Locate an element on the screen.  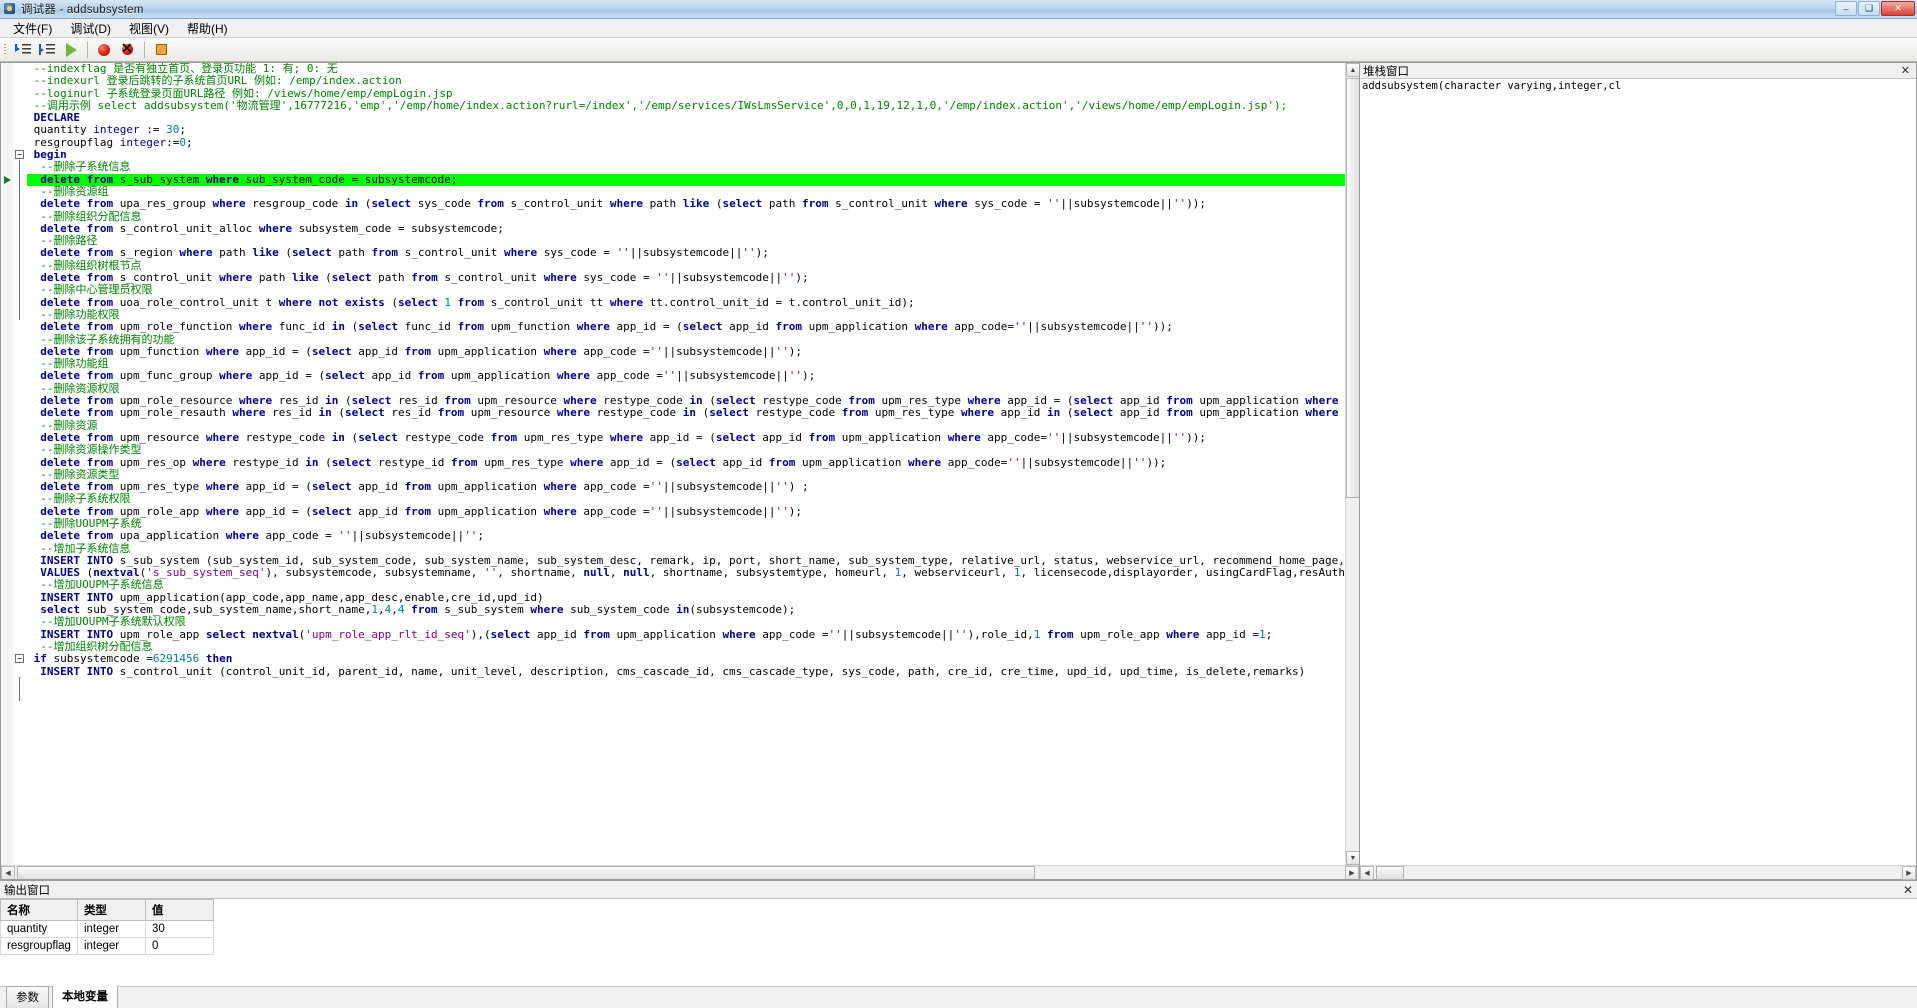
clear-breakpoints-button is located at coordinates (128, 50).